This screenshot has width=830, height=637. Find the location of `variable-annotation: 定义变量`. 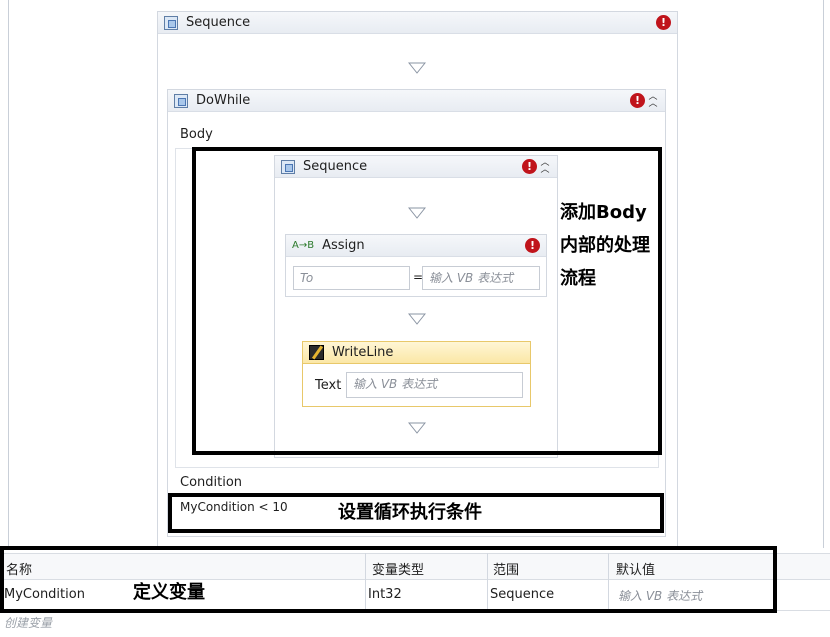

variable-annotation: 定义变量 is located at coordinates (169, 592).